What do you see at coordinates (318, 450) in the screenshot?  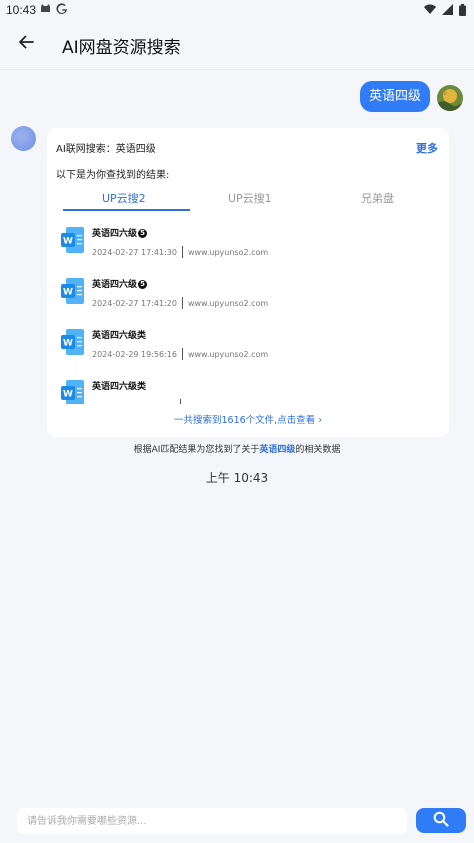 I see `summary-suffix: 的相关数据` at bounding box center [318, 450].